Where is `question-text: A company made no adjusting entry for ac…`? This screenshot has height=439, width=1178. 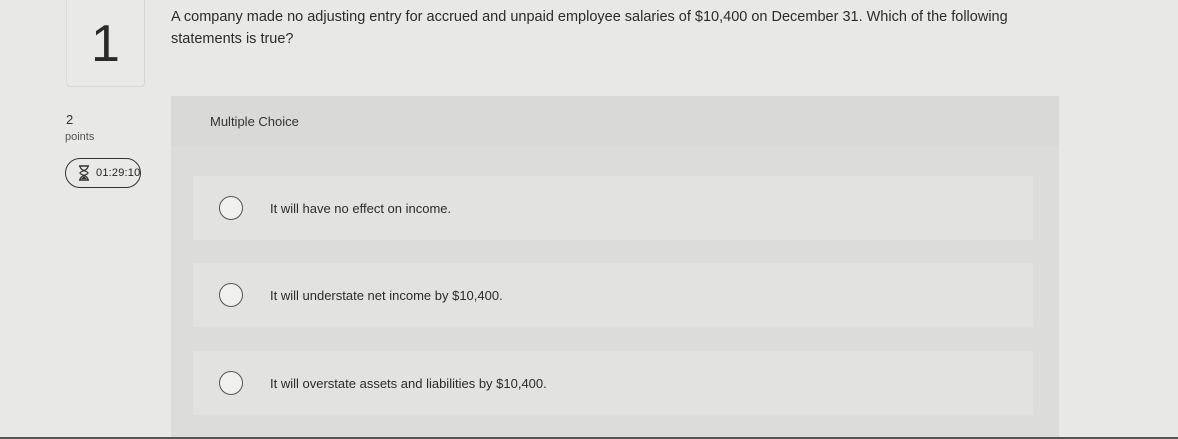 question-text: A company made no adjusting entry for ac… is located at coordinates (589, 28).